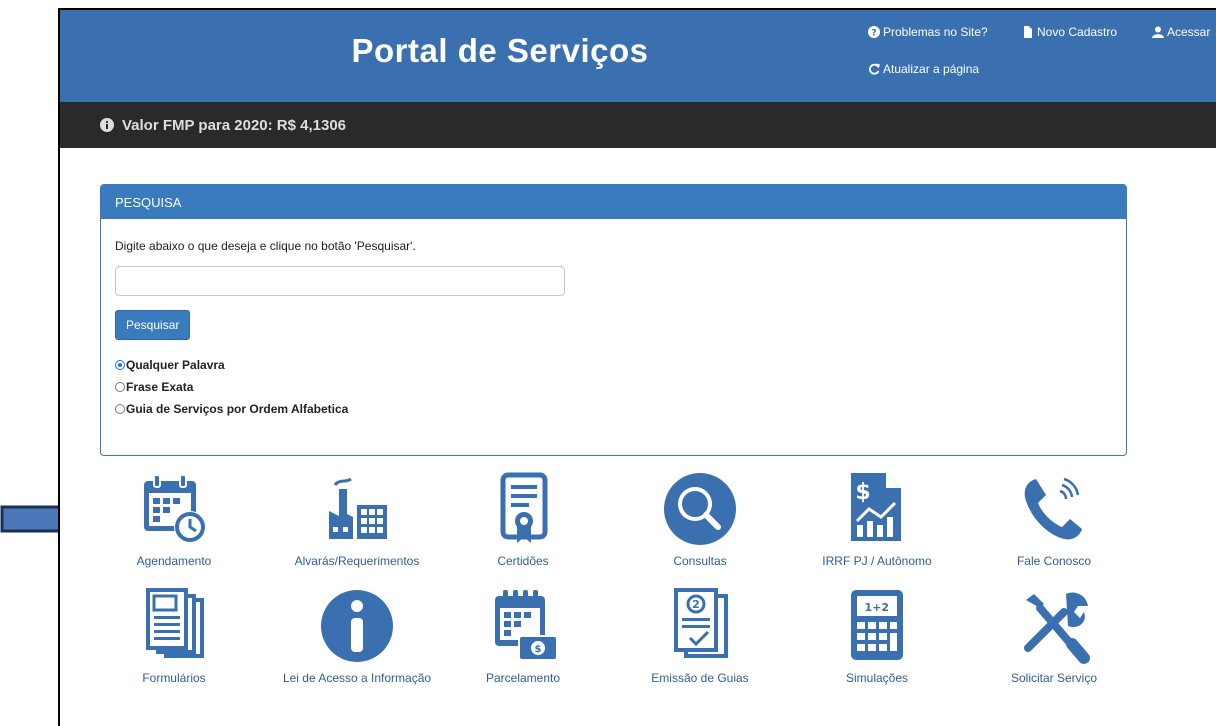 This screenshot has width=1216, height=726. I want to click on service-label: Formulários, so click(174, 678).